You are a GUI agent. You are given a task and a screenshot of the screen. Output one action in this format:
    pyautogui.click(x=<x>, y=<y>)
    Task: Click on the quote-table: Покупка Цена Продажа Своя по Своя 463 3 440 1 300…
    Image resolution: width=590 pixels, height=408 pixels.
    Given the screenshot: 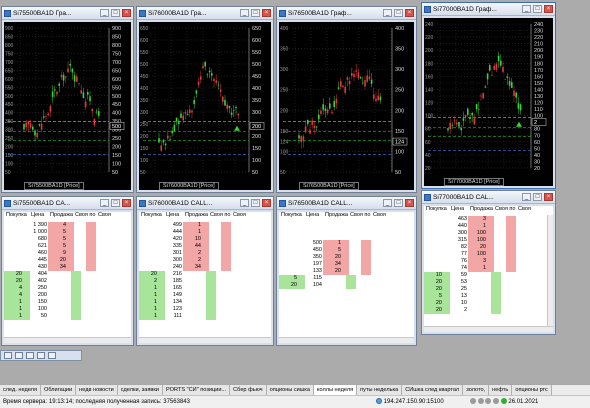 What is the action you would take?
    pyautogui.click(x=488, y=269)
    